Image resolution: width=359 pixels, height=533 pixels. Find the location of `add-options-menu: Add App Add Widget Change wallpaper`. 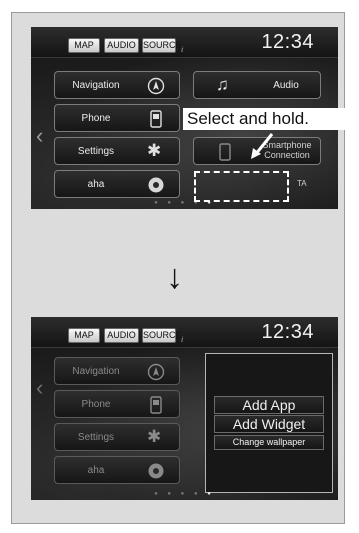

add-options-menu: Add App Add Widget Change wallpaper is located at coordinates (269, 423).